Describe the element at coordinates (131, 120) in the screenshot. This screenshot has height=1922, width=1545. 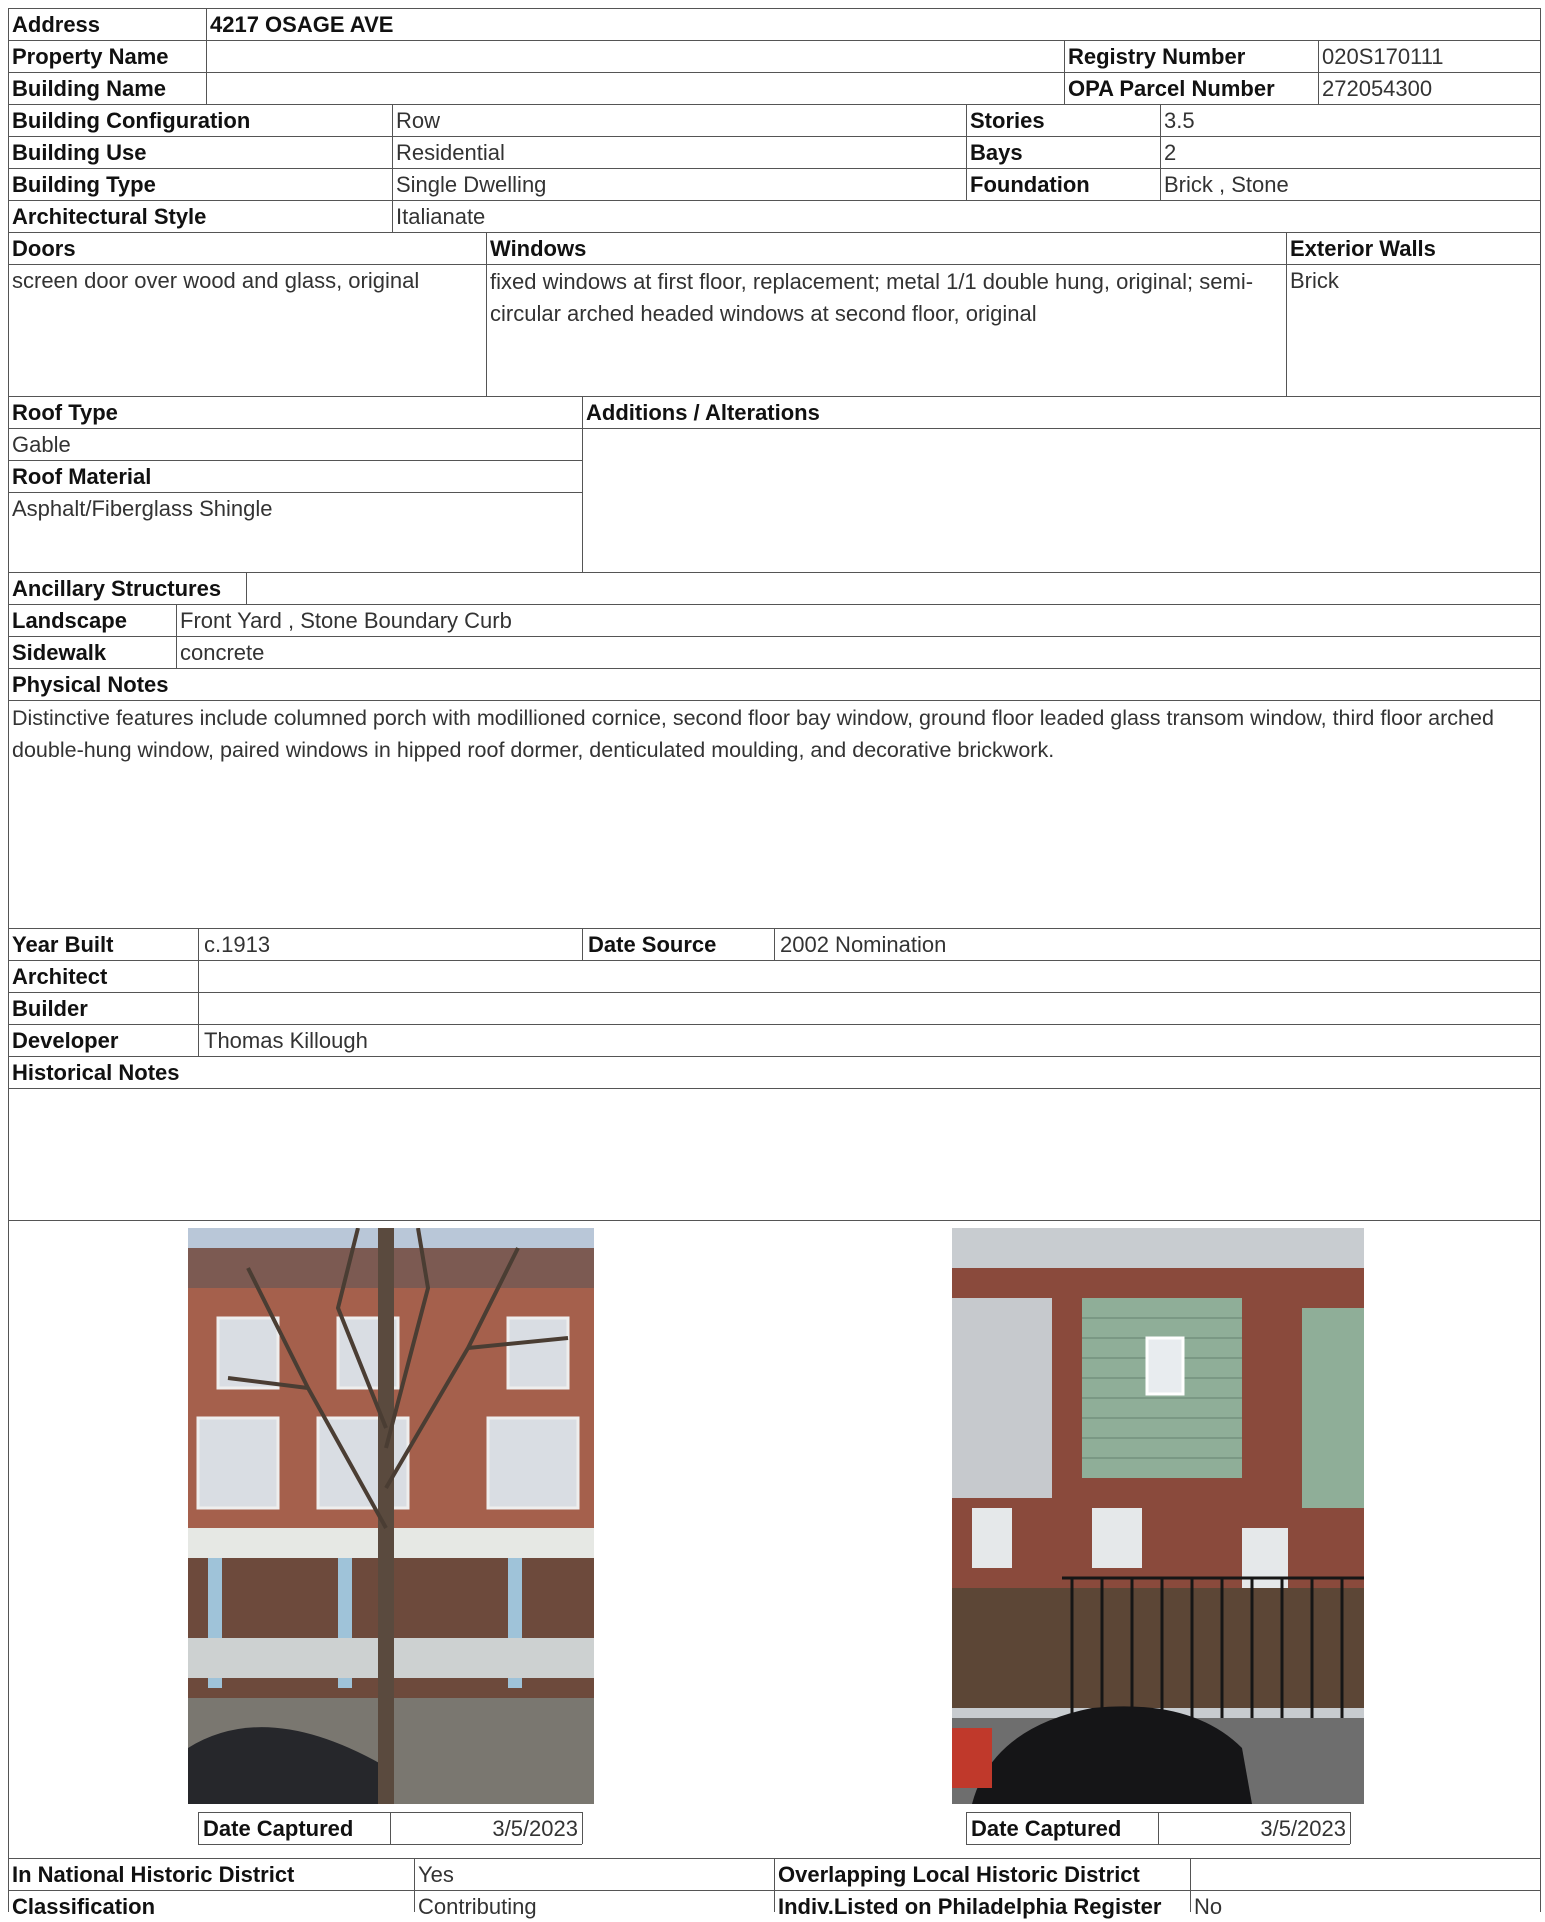
I see `building-configuration-label: Building Configuration` at that location.